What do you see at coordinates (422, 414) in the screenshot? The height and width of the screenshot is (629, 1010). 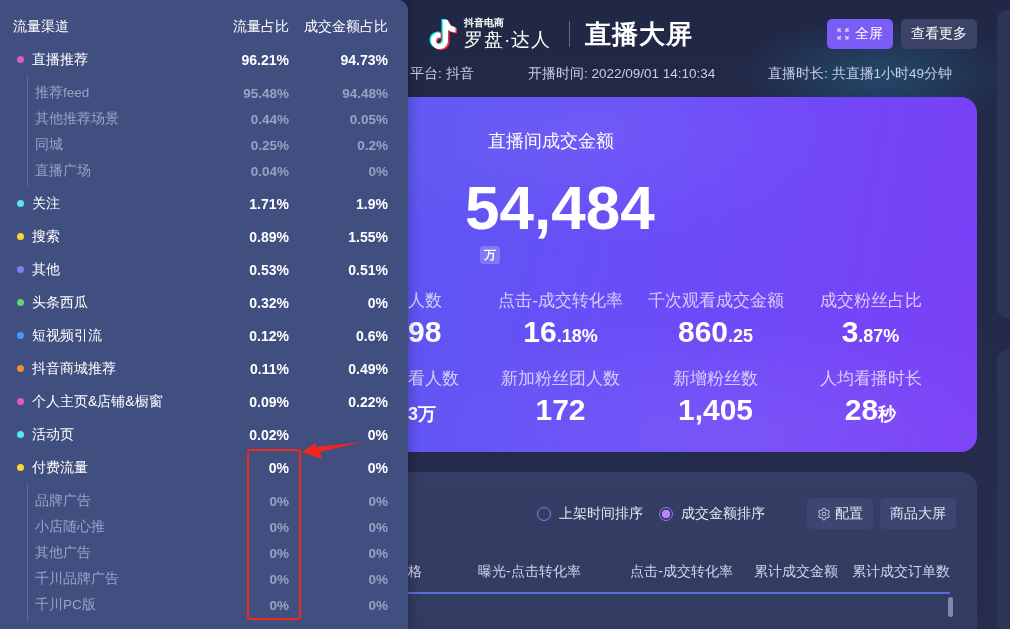 I see `metric-value: 3万` at bounding box center [422, 414].